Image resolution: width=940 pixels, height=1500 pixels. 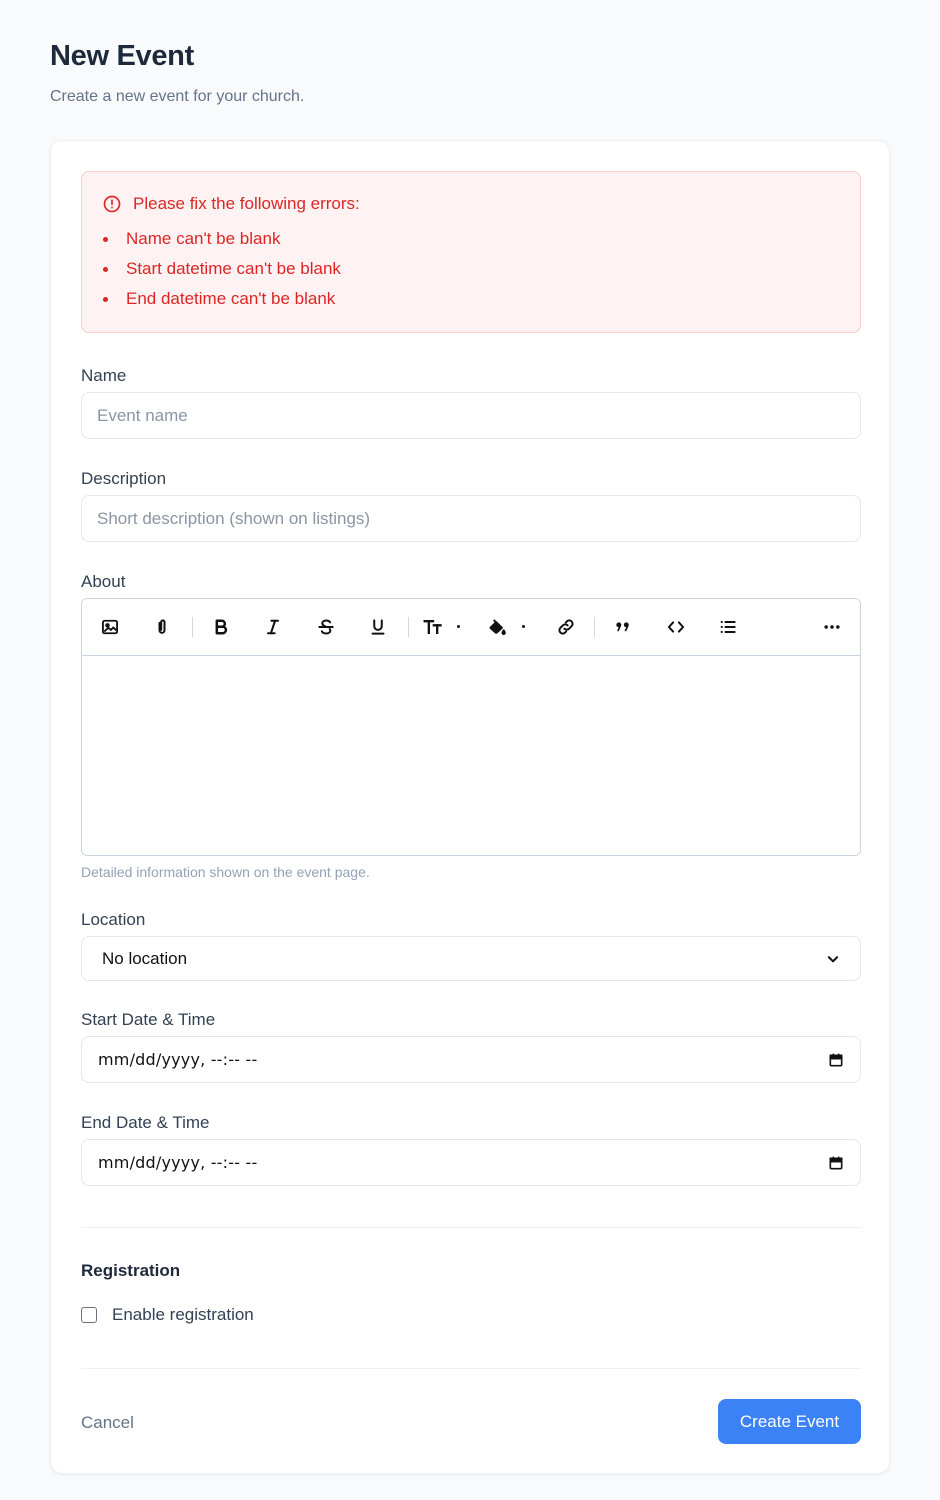 What do you see at coordinates (122, 56) in the screenshot?
I see `page-title: New Event` at bounding box center [122, 56].